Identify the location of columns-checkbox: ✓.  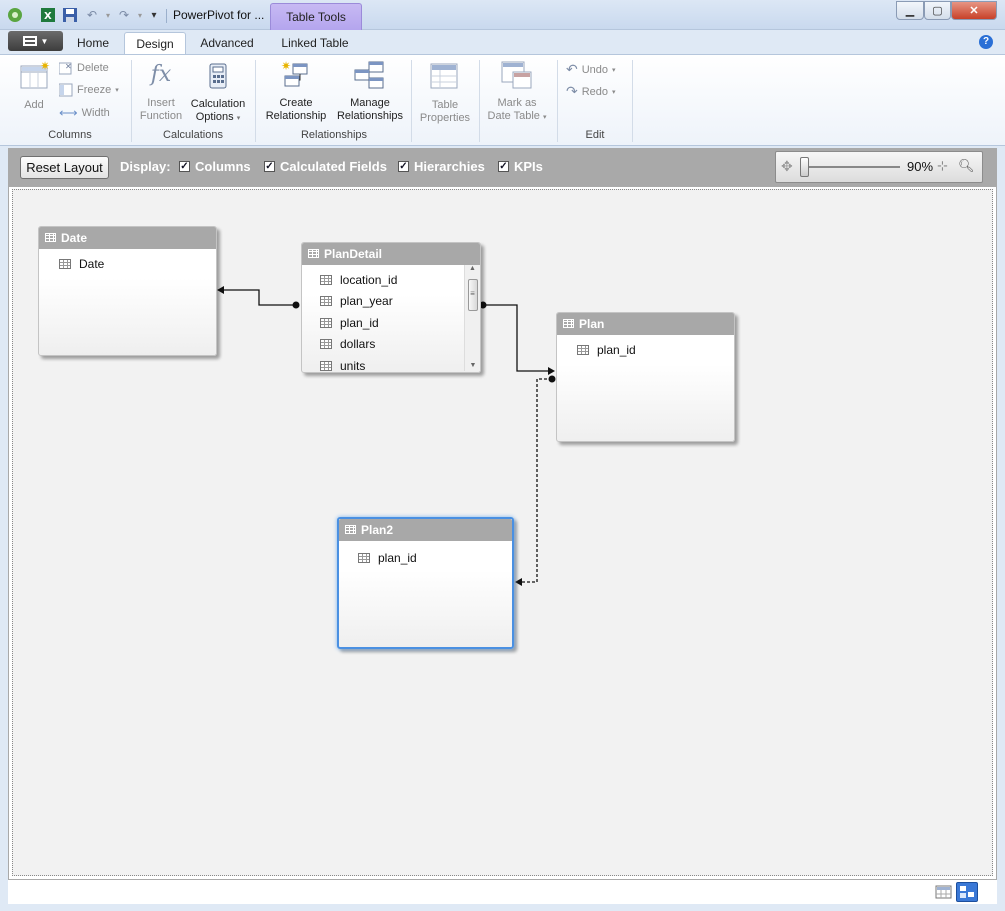
(184, 166).